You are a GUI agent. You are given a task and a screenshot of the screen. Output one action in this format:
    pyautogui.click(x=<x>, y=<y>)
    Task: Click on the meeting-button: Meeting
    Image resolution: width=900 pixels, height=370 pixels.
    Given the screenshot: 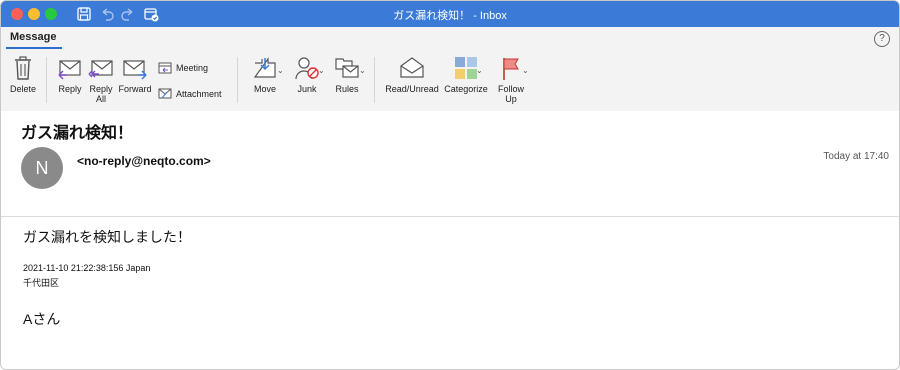 What is the action you would take?
    pyautogui.click(x=183, y=67)
    